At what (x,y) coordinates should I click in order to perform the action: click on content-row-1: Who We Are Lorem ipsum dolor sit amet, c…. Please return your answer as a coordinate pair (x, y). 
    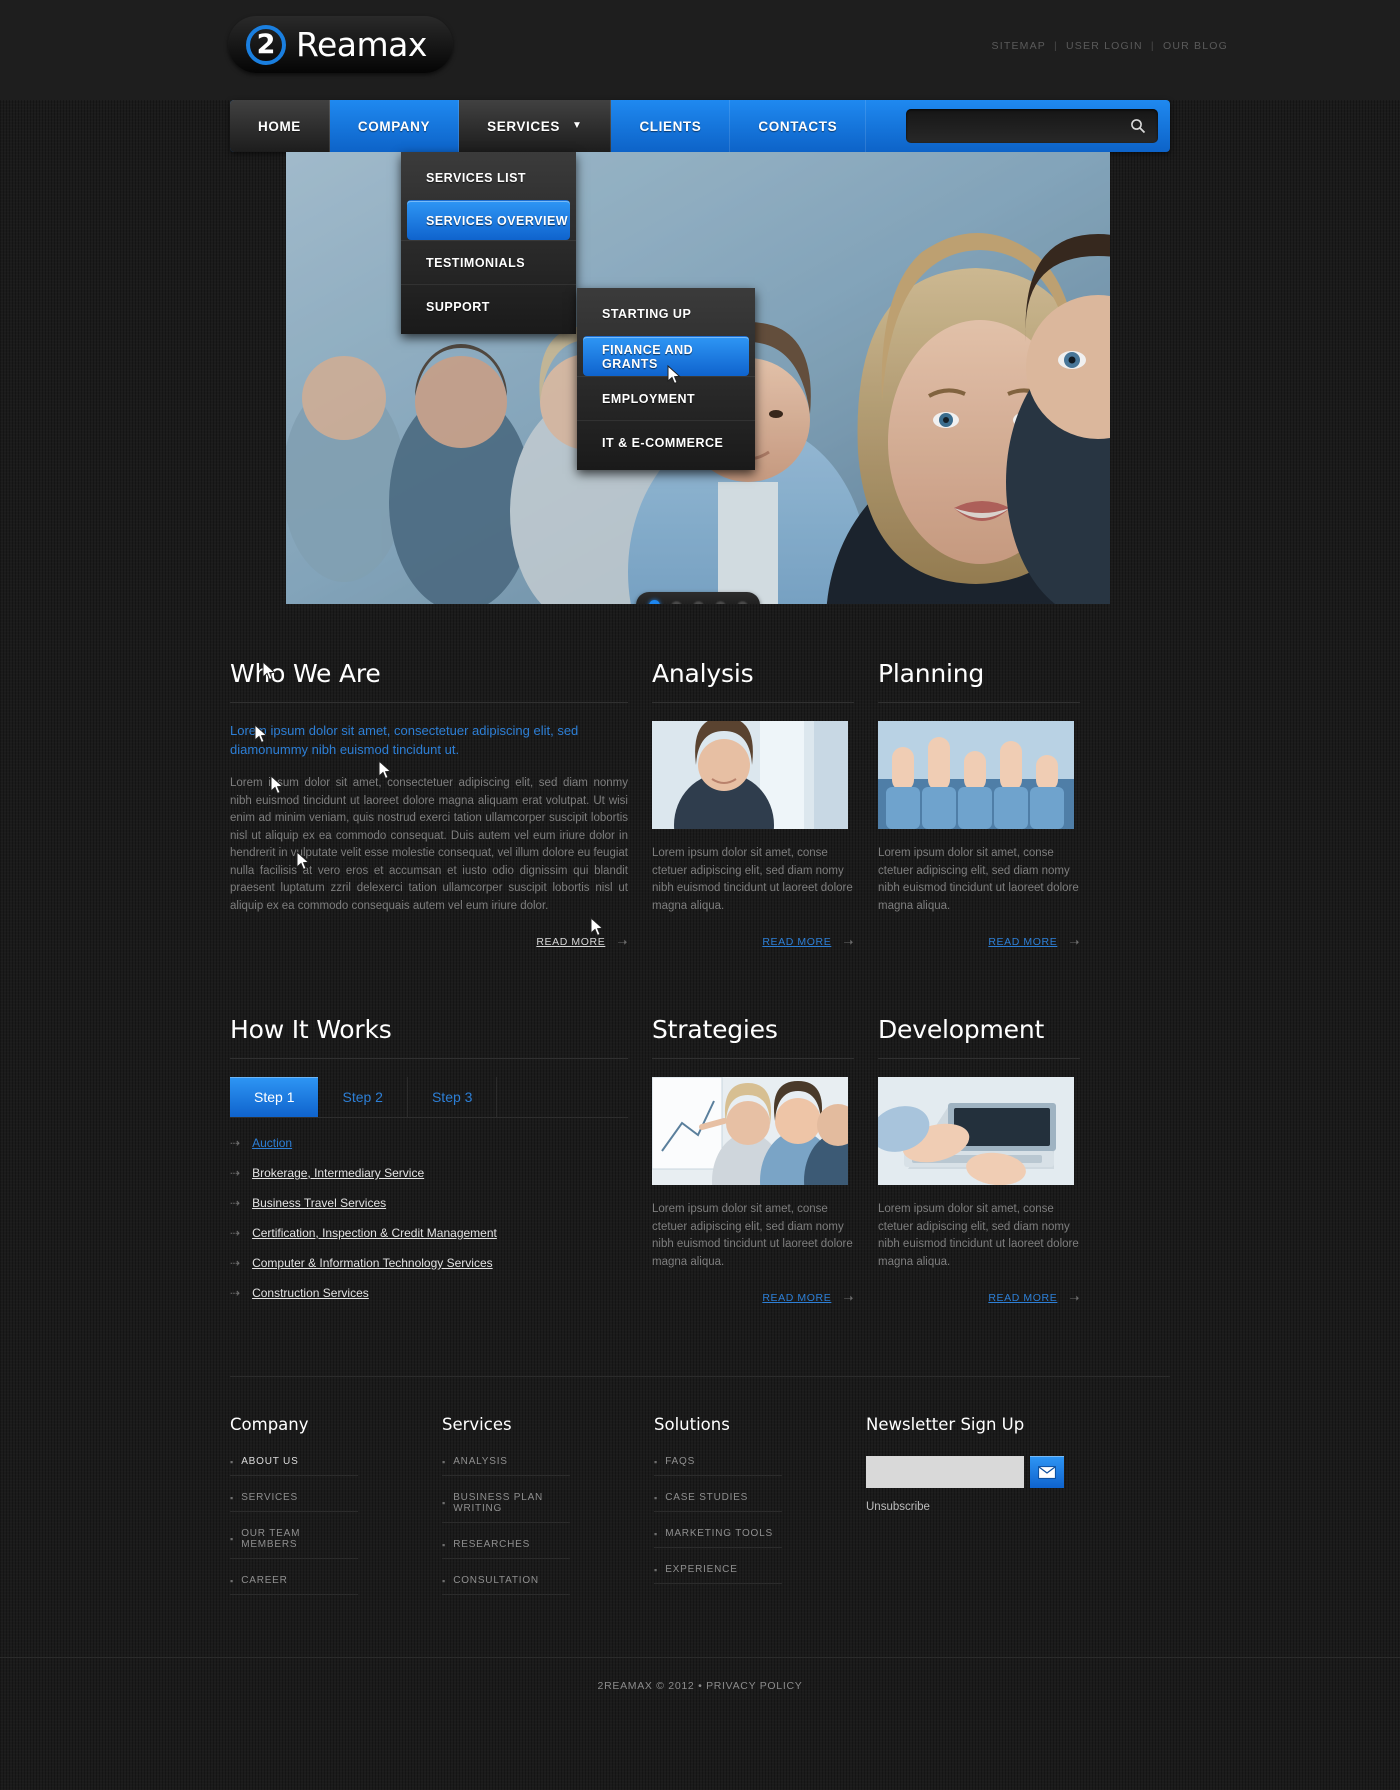
    Looking at the image, I should click on (700, 804).